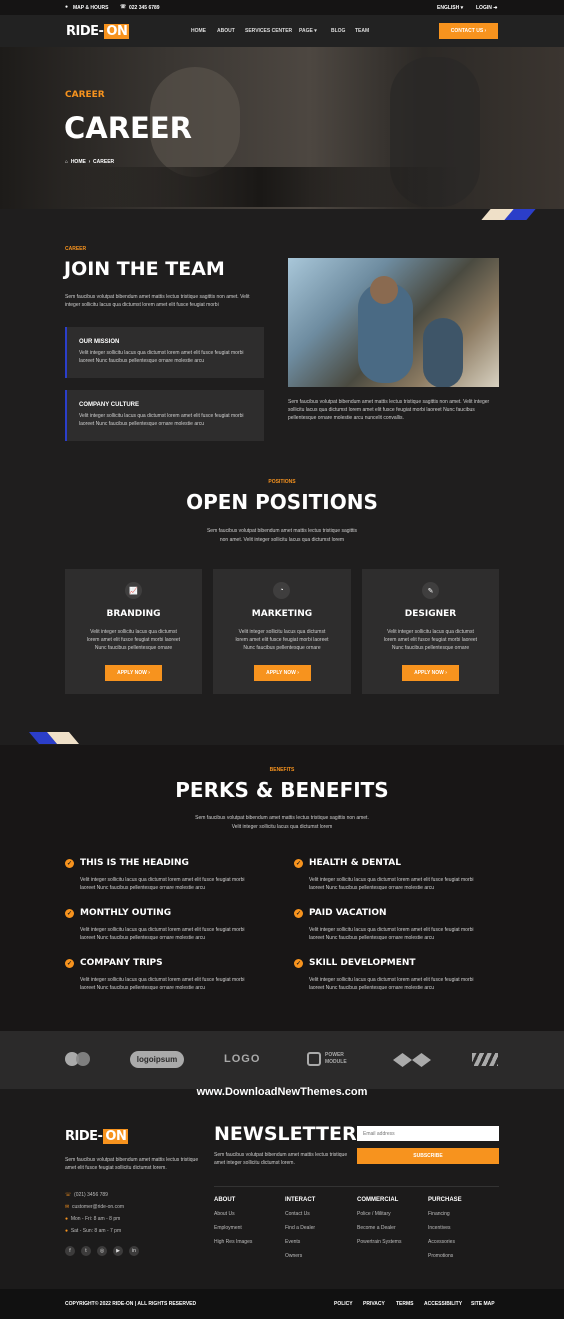 The height and width of the screenshot is (1319, 564). Describe the element at coordinates (300, 1242) in the screenshot. I see `footer-link: Events` at that location.